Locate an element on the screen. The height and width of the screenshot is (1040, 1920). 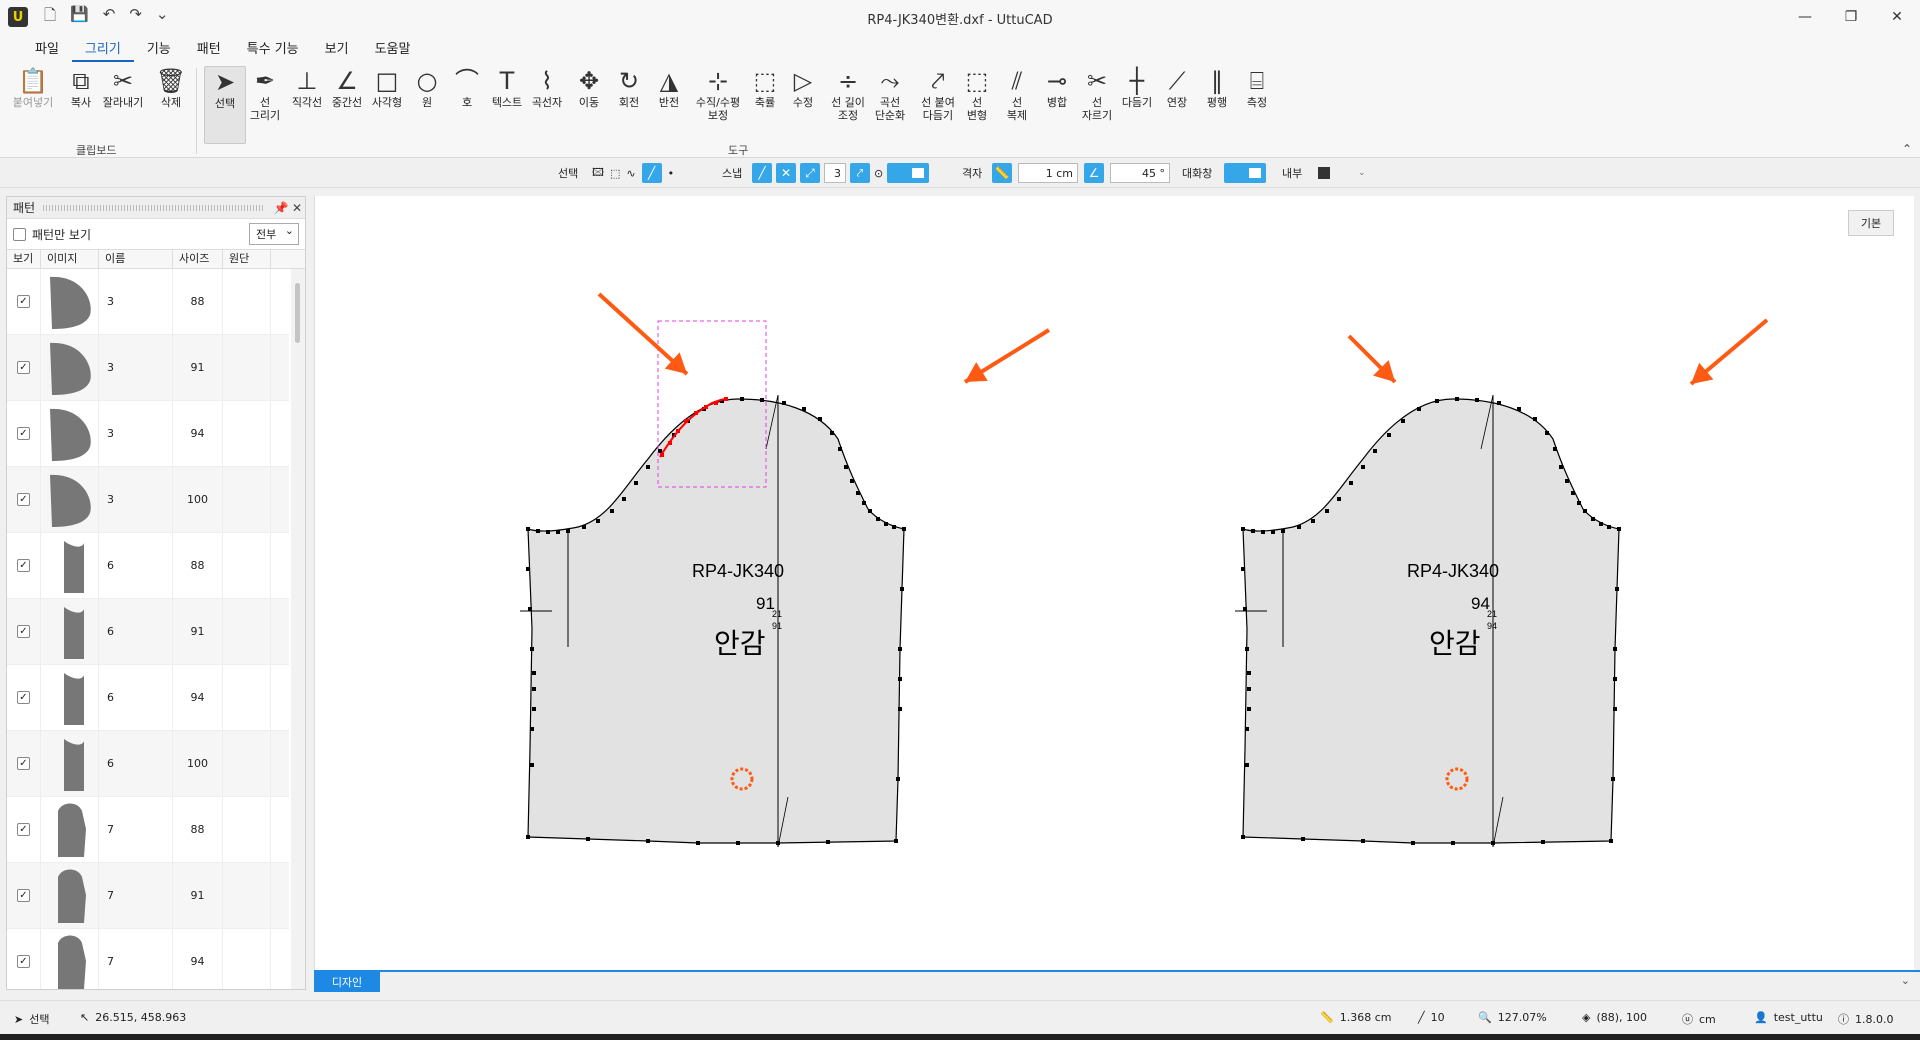
panel-close-icon: ✕ is located at coordinates (297, 208).